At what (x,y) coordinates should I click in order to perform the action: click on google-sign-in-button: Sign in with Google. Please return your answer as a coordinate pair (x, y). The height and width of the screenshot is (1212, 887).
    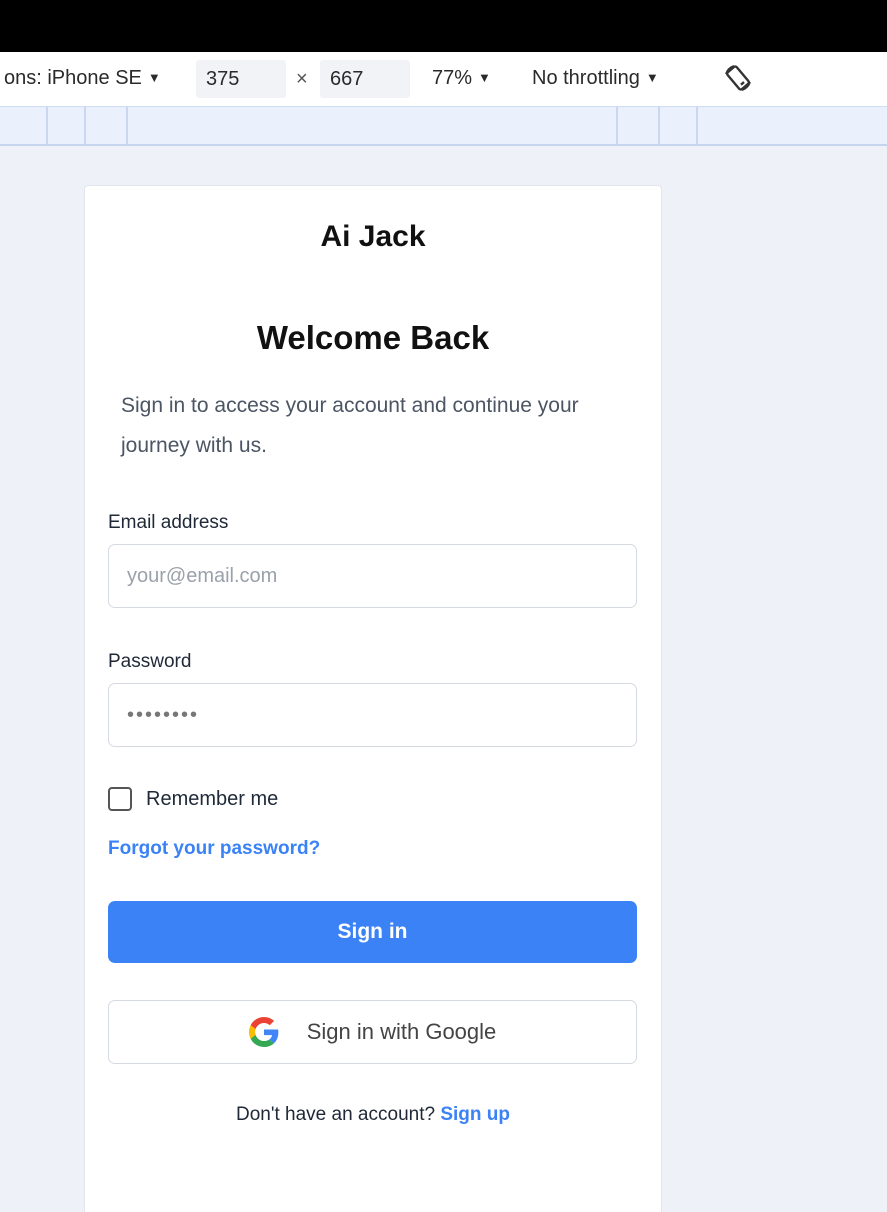
    Looking at the image, I should click on (372, 1032).